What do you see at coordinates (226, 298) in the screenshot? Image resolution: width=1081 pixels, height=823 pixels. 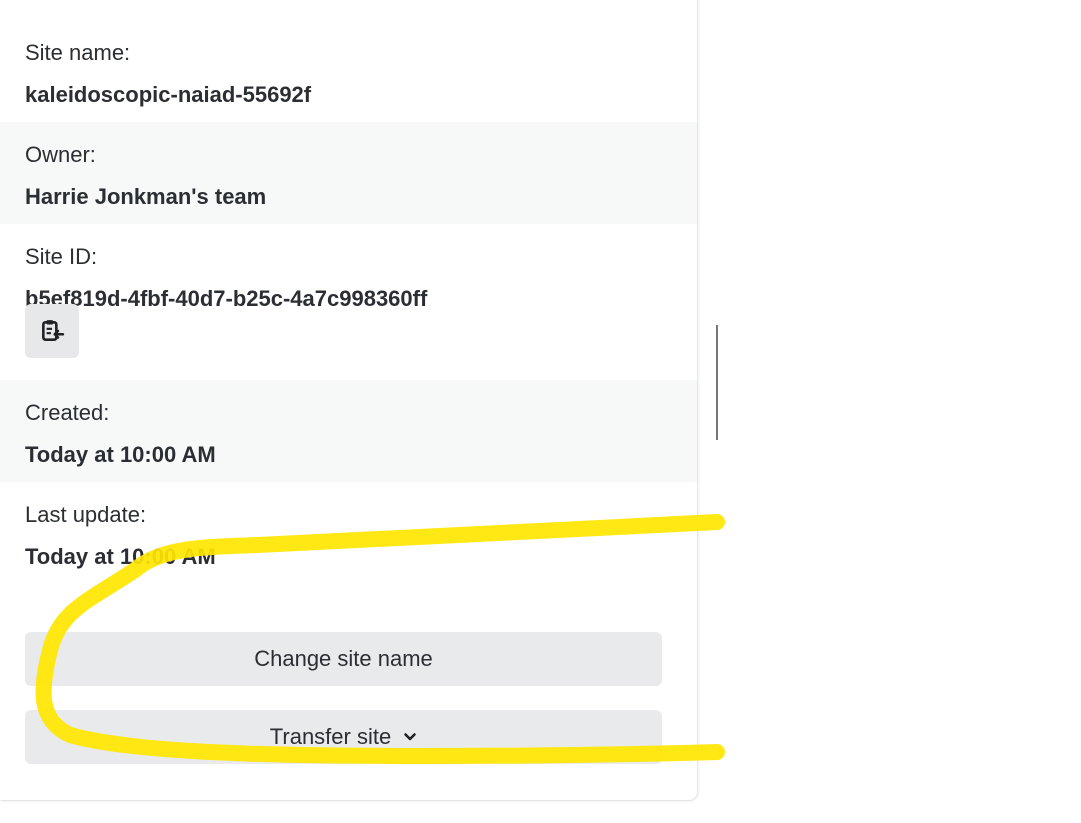 I see `site-id-value: b5ef819d-4fbf-40d7-b25c-4a7c998360ff` at bounding box center [226, 298].